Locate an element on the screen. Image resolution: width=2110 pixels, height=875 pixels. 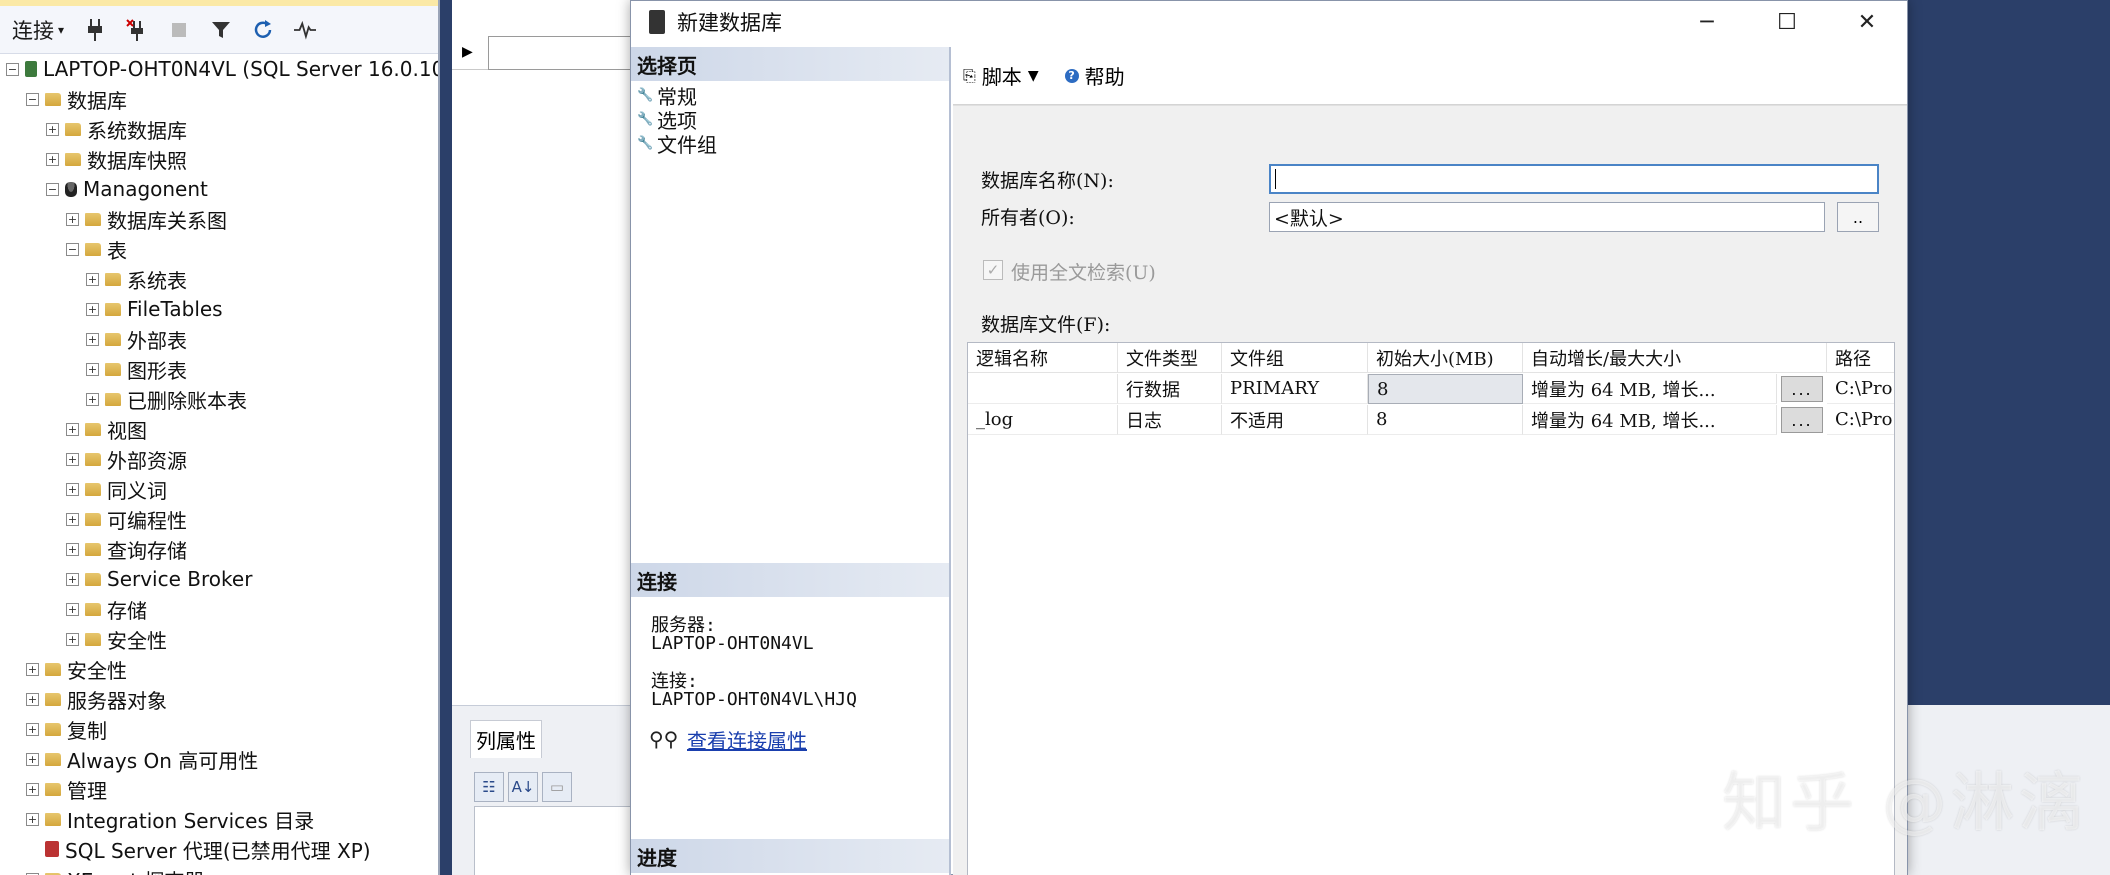
categorized-icon: ☷ is located at coordinates (489, 787).